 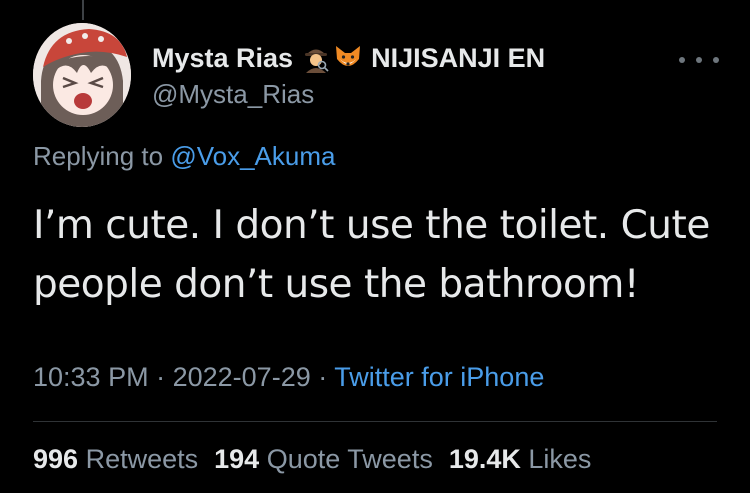 What do you see at coordinates (222, 58) in the screenshot?
I see `display-name: Mysta Rias` at bounding box center [222, 58].